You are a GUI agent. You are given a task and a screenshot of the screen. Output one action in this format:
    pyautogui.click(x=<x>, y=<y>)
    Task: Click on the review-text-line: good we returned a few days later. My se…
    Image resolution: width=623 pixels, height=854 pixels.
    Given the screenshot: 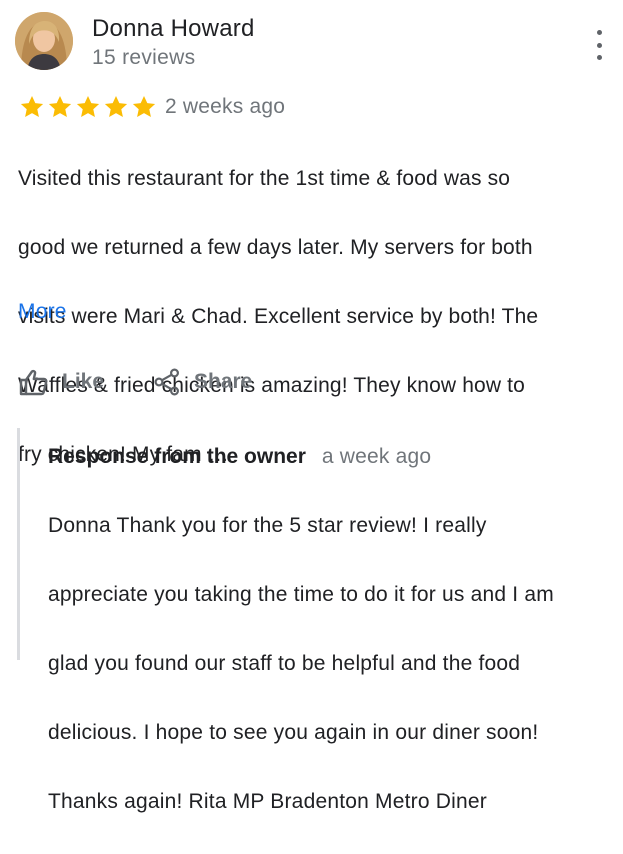 What is the action you would take?
    pyautogui.click(x=275, y=247)
    